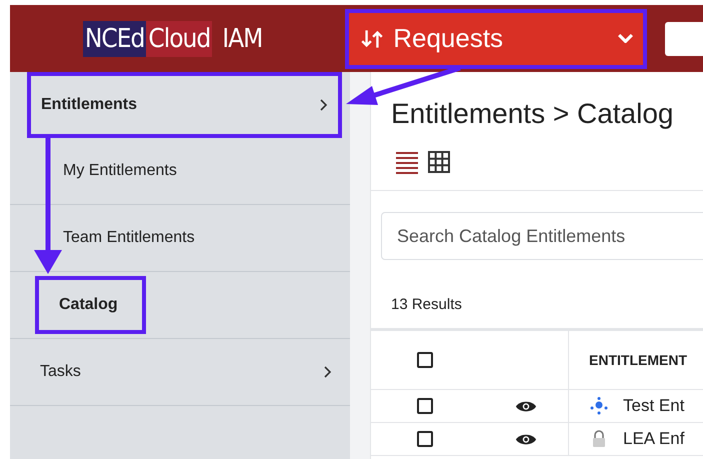 The width and height of the screenshot is (703, 459). What do you see at coordinates (184, 105) in the screenshot?
I see `sidebar-item: Entitlements` at bounding box center [184, 105].